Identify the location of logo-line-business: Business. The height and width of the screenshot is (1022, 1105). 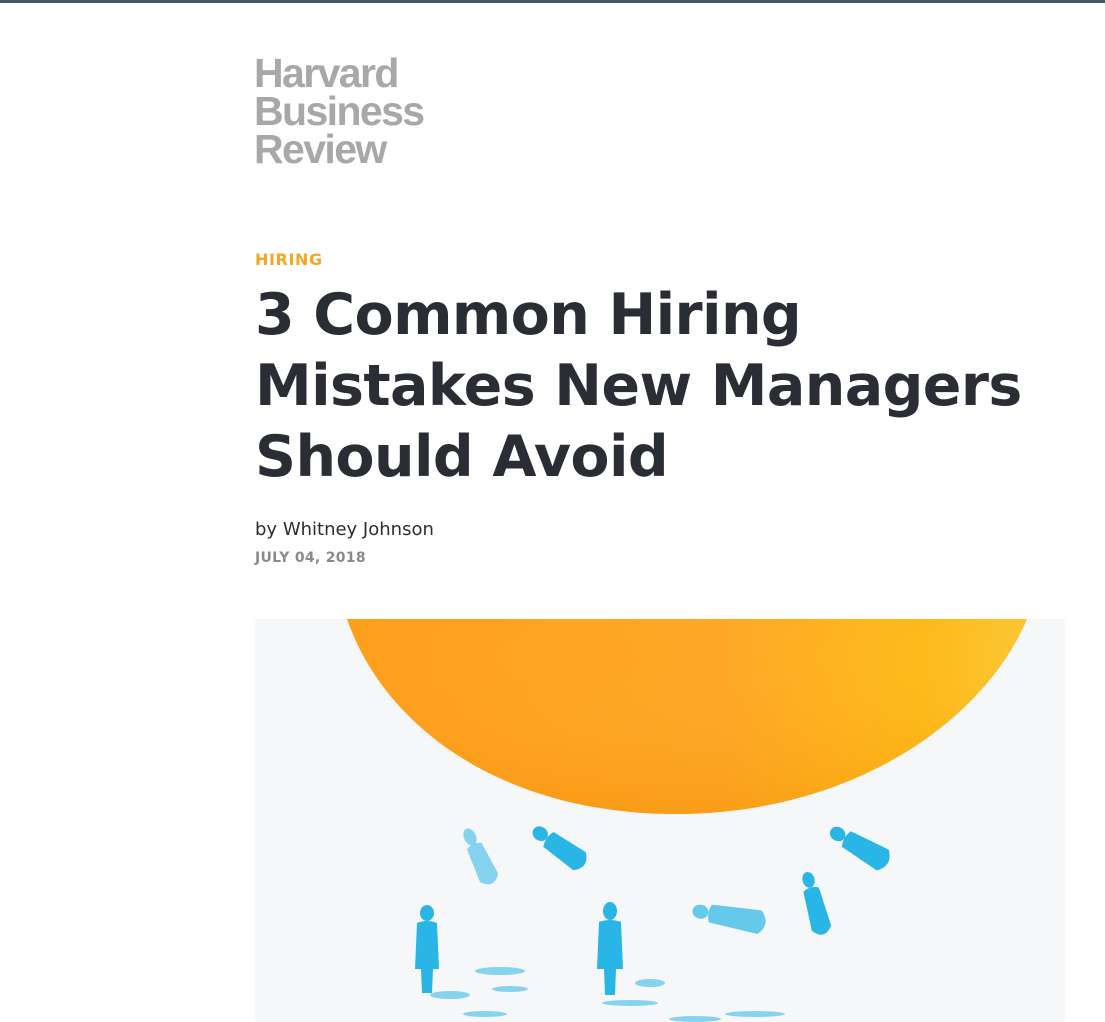
(339, 111).